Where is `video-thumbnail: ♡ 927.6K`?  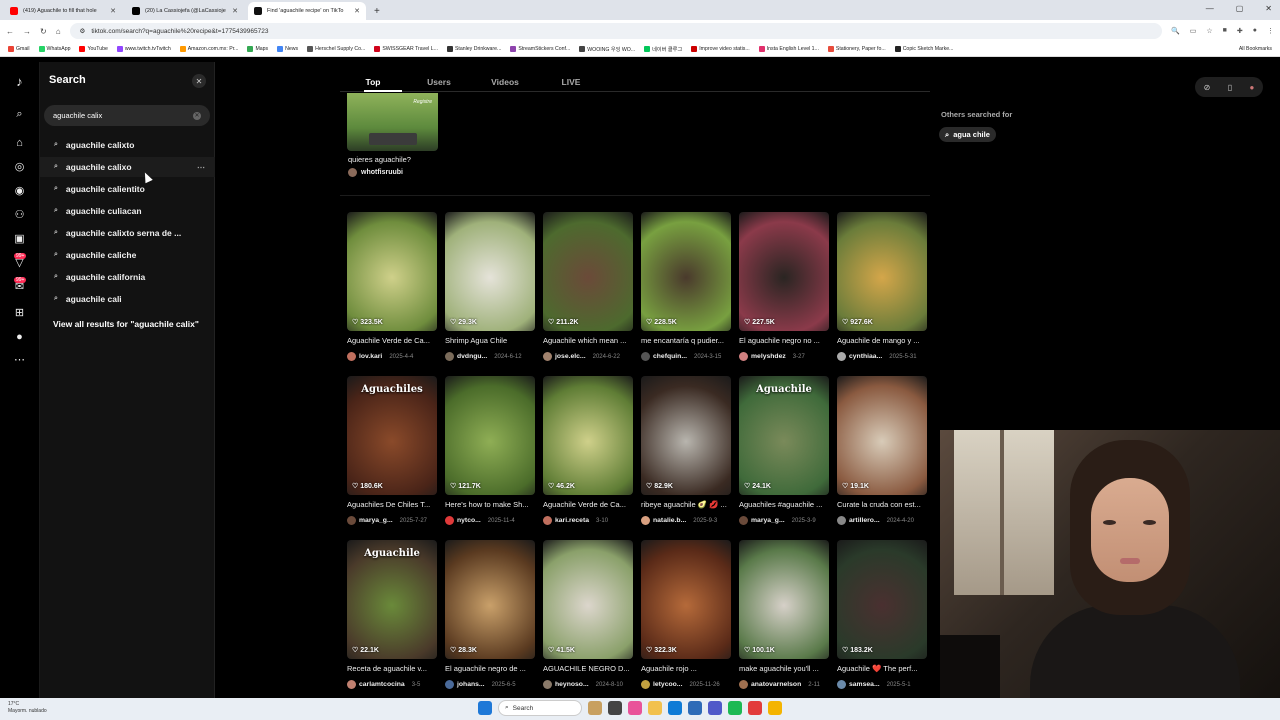 video-thumbnail: ♡ 927.6K is located at coordinates (882, 271).